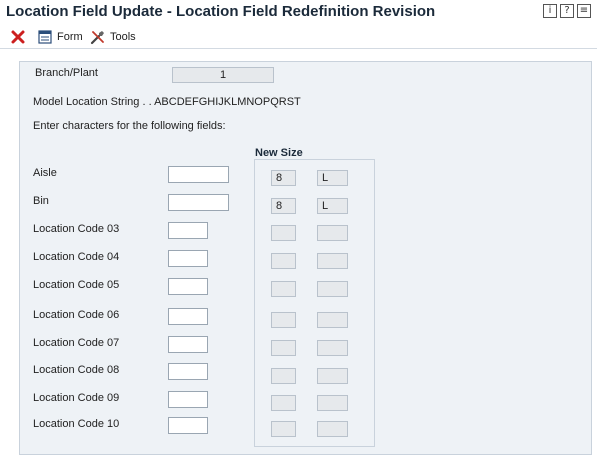 The image size is (597, 459). Describe the element at coordinates (76, 424) in the screenshot. I see `field-label-location-code-10: Location Code 10` at that location.